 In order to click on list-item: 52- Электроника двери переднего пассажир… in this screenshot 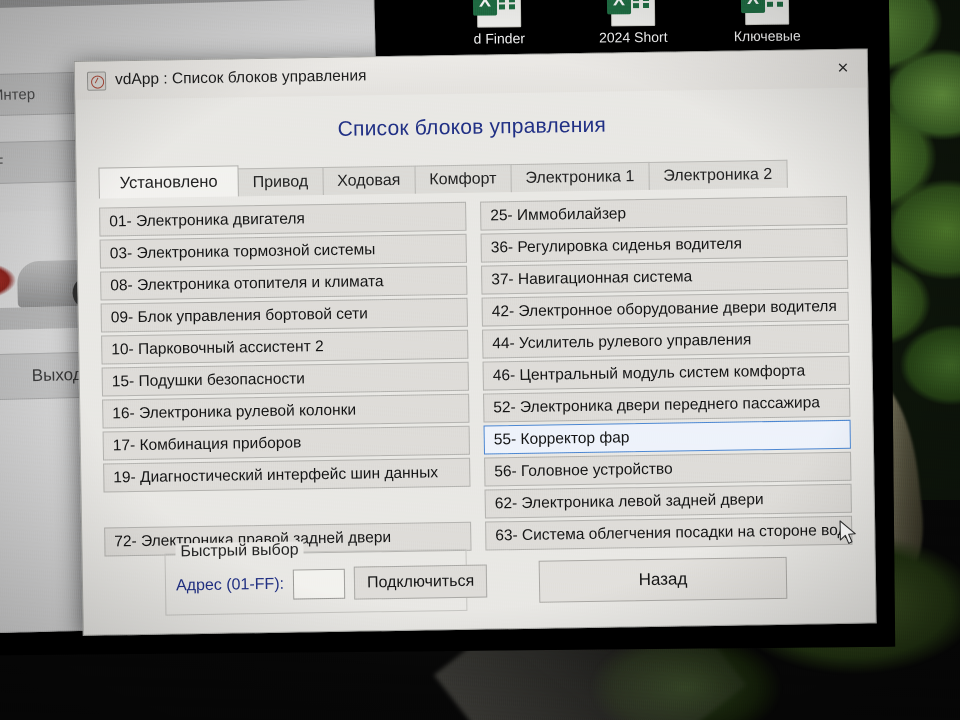, I will do `click(667, 405)`.